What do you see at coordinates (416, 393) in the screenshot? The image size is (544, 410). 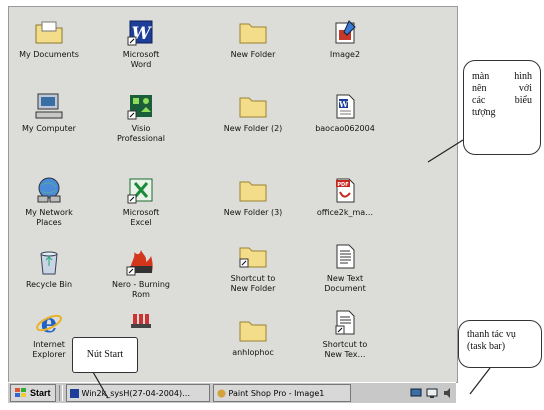 I see `network-tray-icon` at bounding box center [416, 393].